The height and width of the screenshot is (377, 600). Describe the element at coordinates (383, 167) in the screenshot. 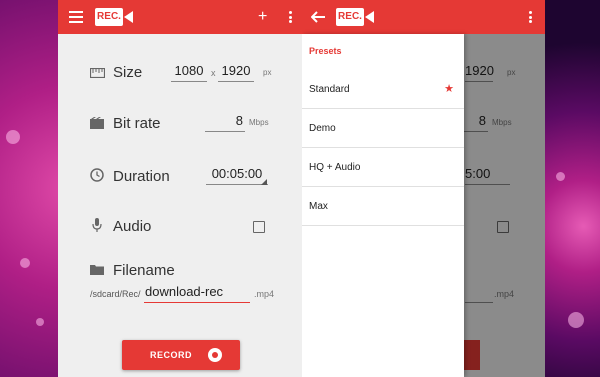

I see `preset-item-hq-audio: HQ + Audio` at that location.